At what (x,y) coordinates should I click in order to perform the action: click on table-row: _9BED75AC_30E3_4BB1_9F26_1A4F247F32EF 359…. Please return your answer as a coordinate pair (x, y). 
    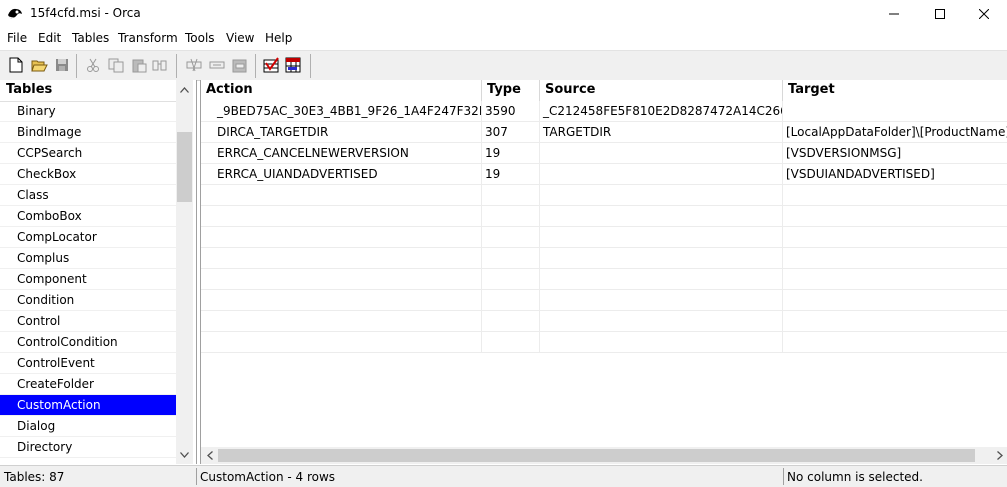
    Looking at the image, I should click on (604, 111).